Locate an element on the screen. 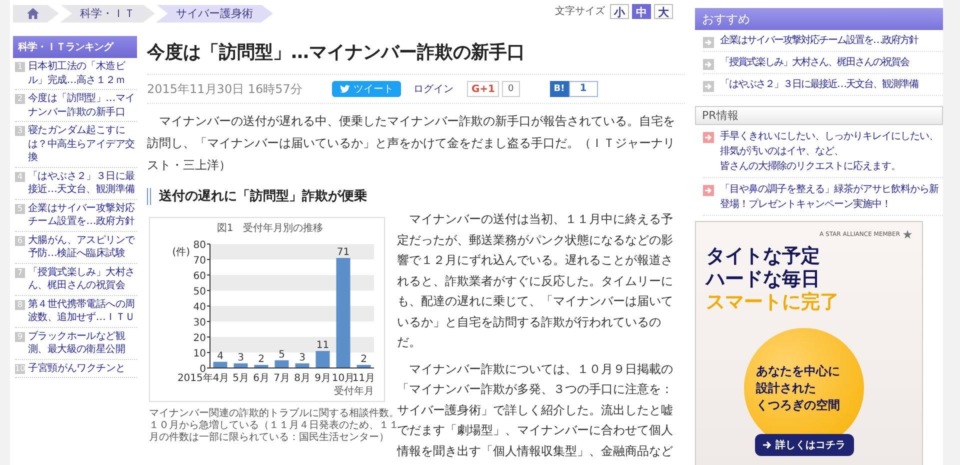 The width and height of the screenshot is (960, 465). axis-tick-label: 10 is located at coordinates (199, 354).